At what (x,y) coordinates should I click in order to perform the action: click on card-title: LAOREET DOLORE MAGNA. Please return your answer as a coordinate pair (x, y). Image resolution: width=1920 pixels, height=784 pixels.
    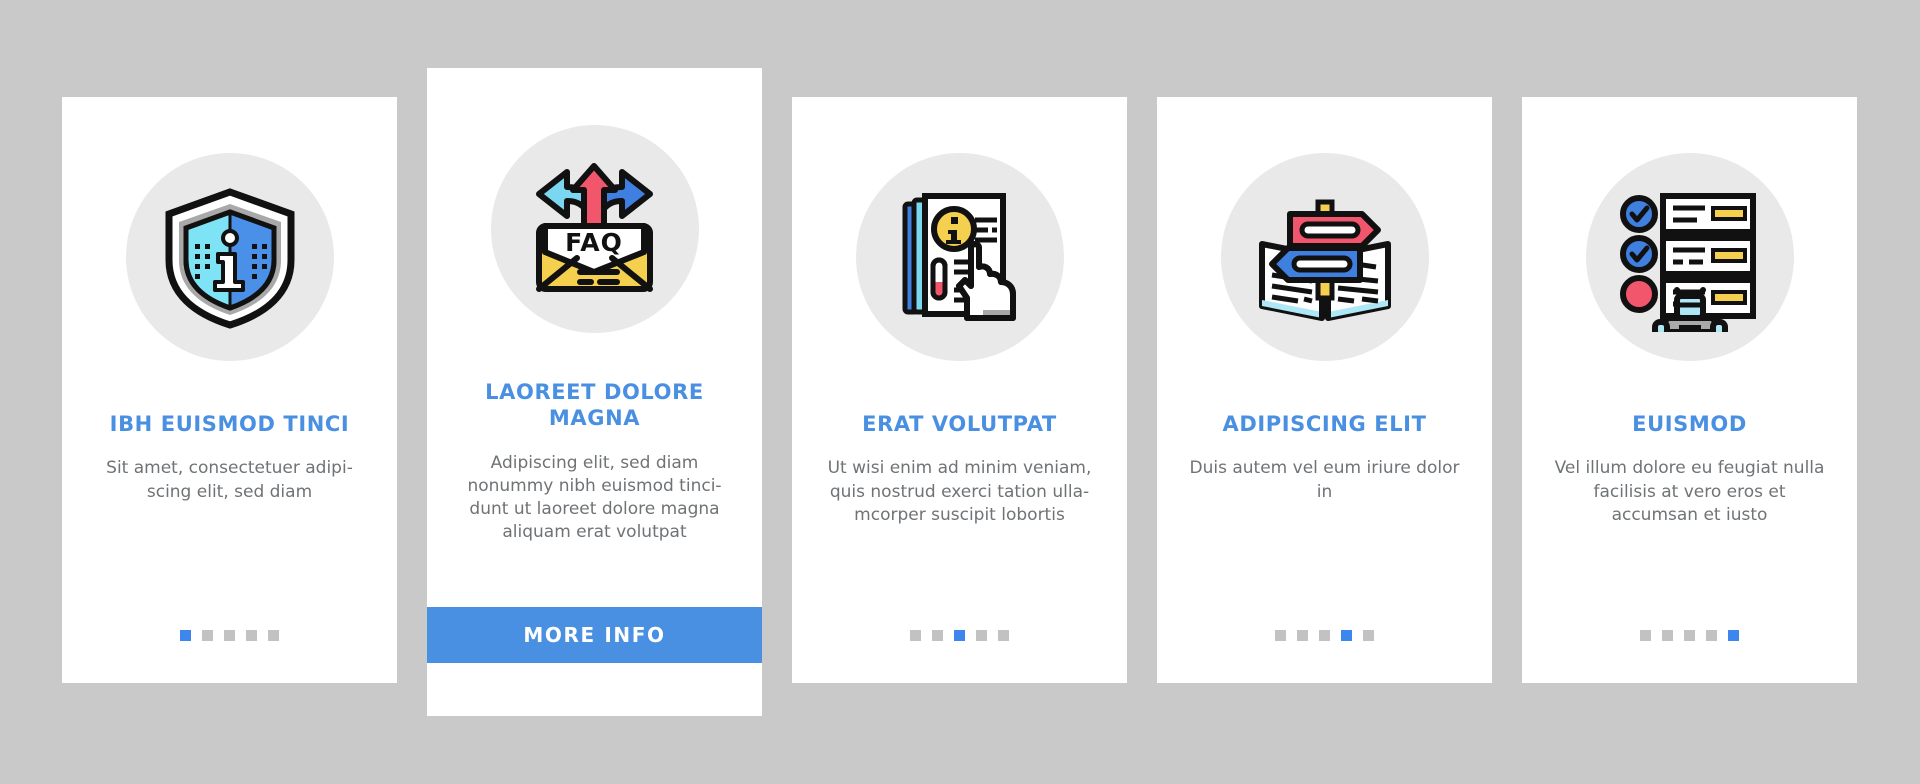
    Looking at the image, I should click on (594, 405).